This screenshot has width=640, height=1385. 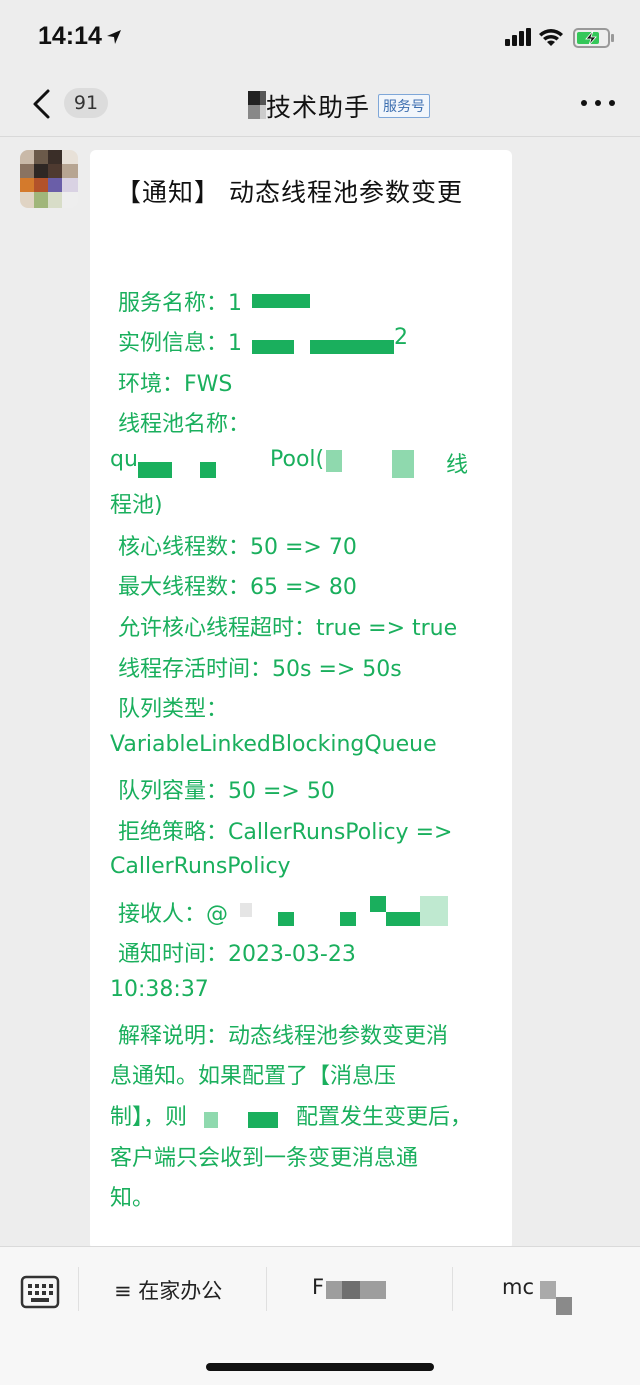 I want to click on status-bar: 14:14, so click(x=320, y=38).